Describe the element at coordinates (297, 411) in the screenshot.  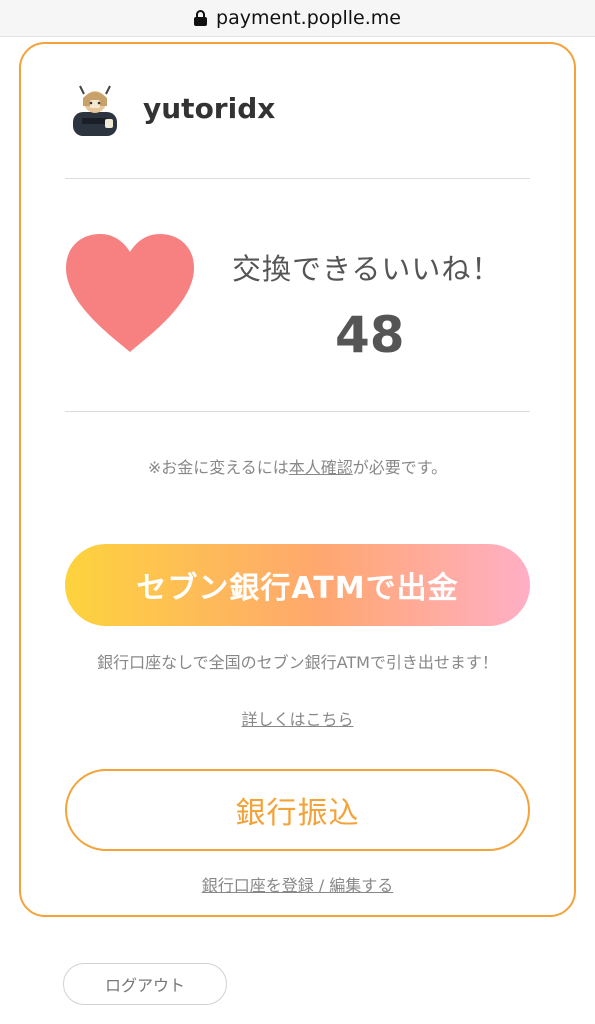
I see `divider-middle` at that location.